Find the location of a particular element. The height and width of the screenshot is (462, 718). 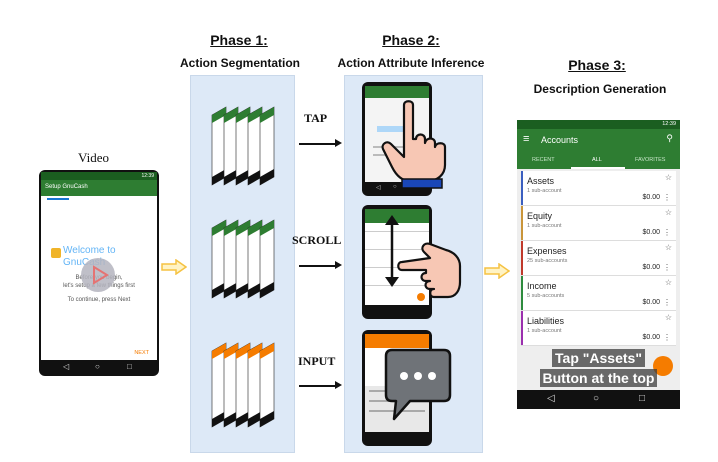

account-row-liabilities: Liabilities 1 sub-account $0.00 ☆ ⋮ is located at coordinates (598, 328).